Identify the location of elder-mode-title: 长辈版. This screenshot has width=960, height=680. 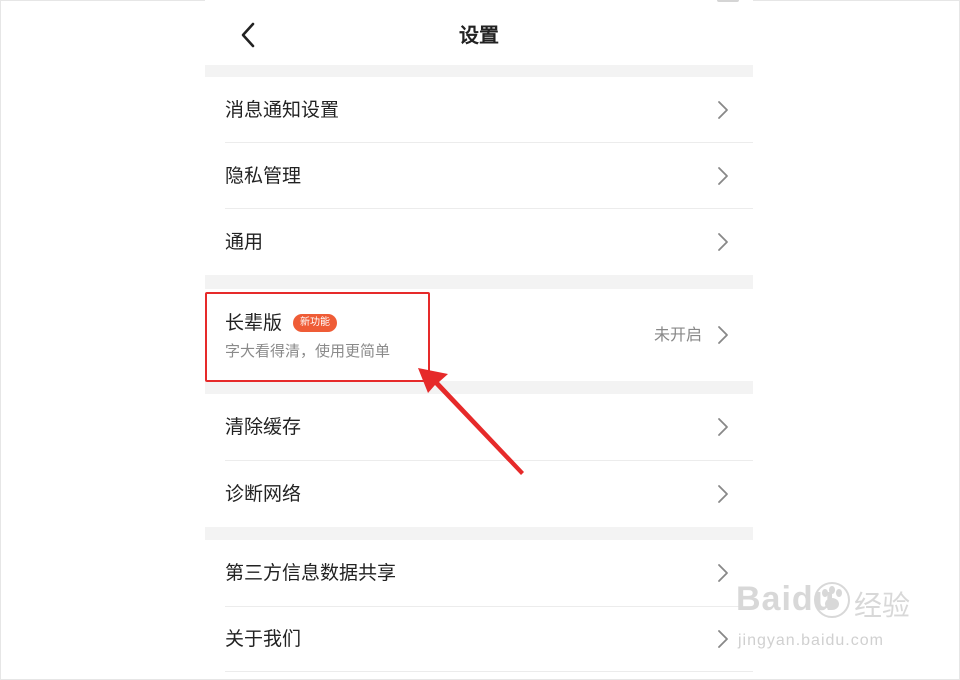
(254, 323).